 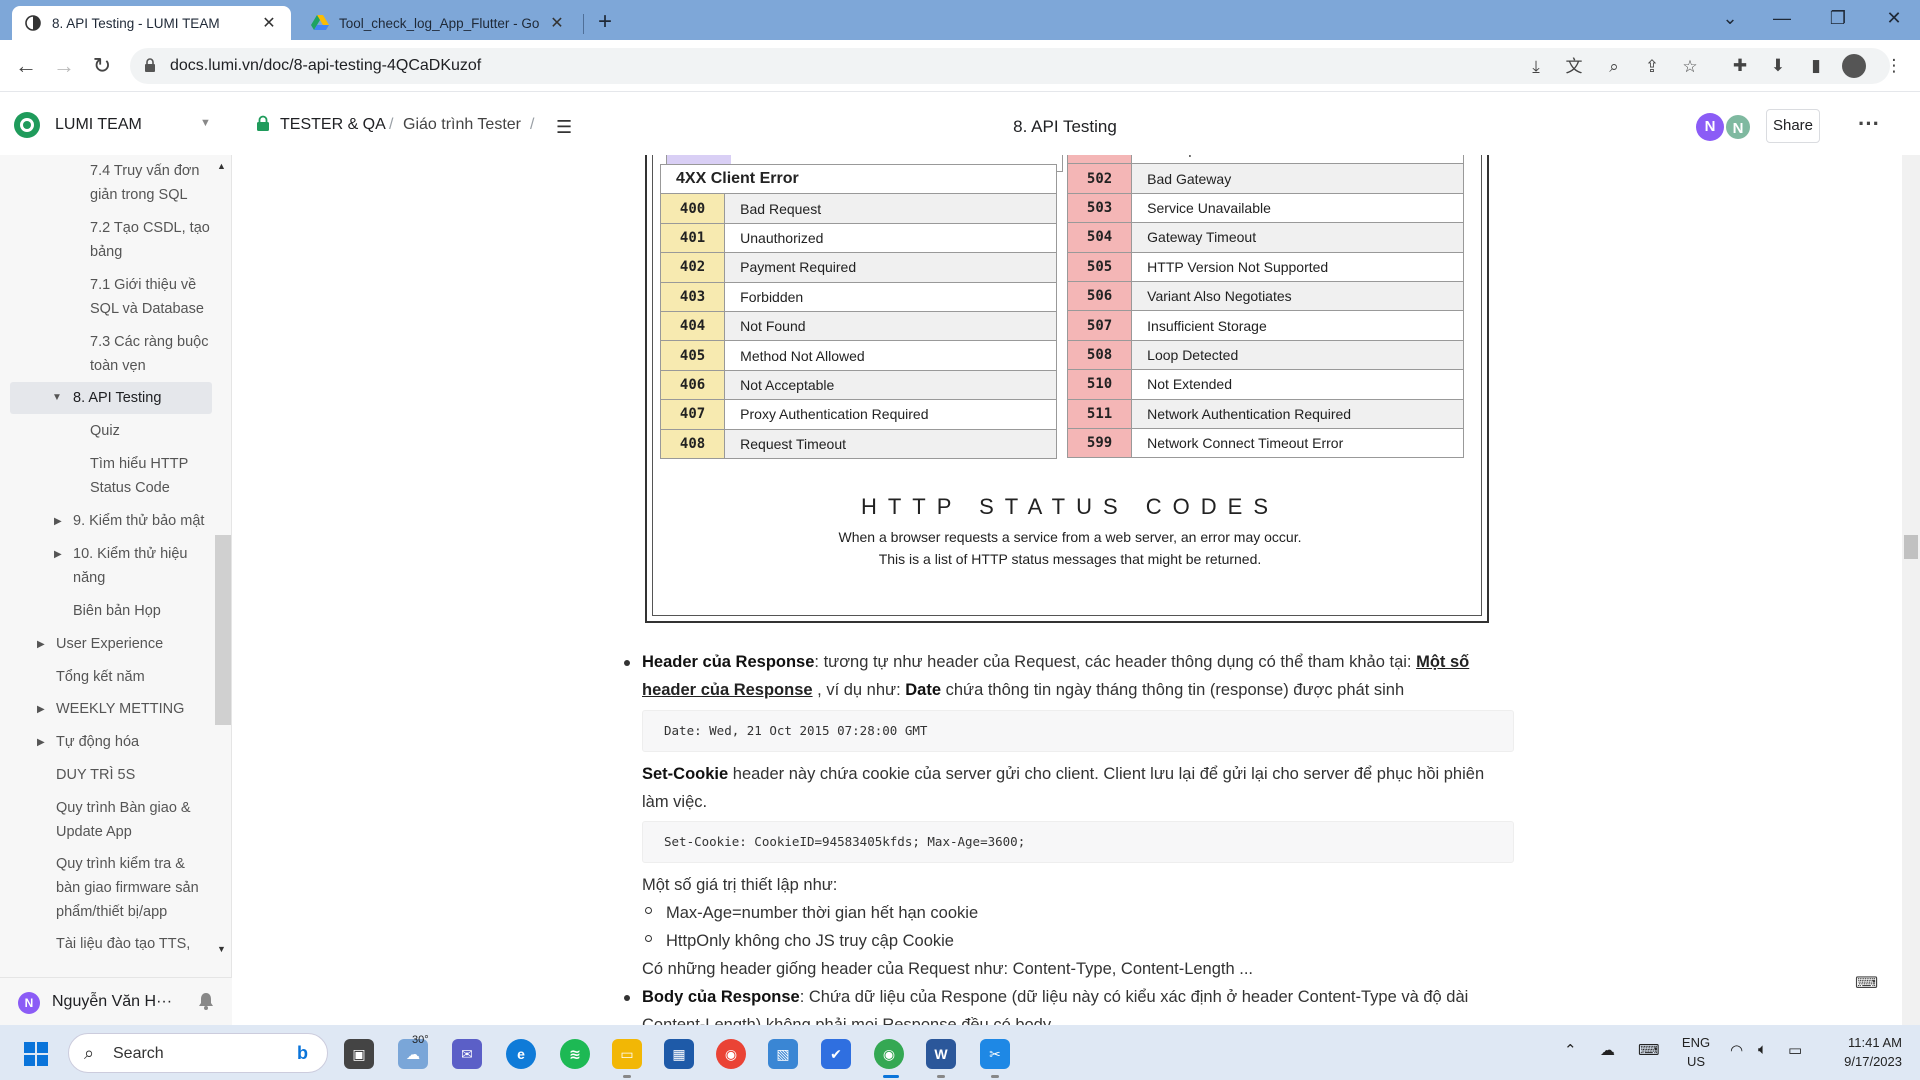 What do you see at coordinates (941, 1076) in the screenshot?
I see `running-indicator` at bounding box center [941, 1076].